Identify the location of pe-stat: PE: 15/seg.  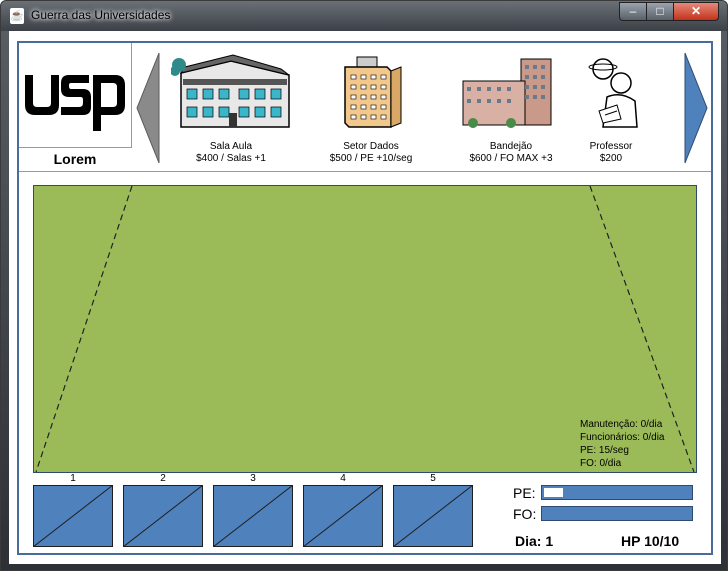
(604, 450).